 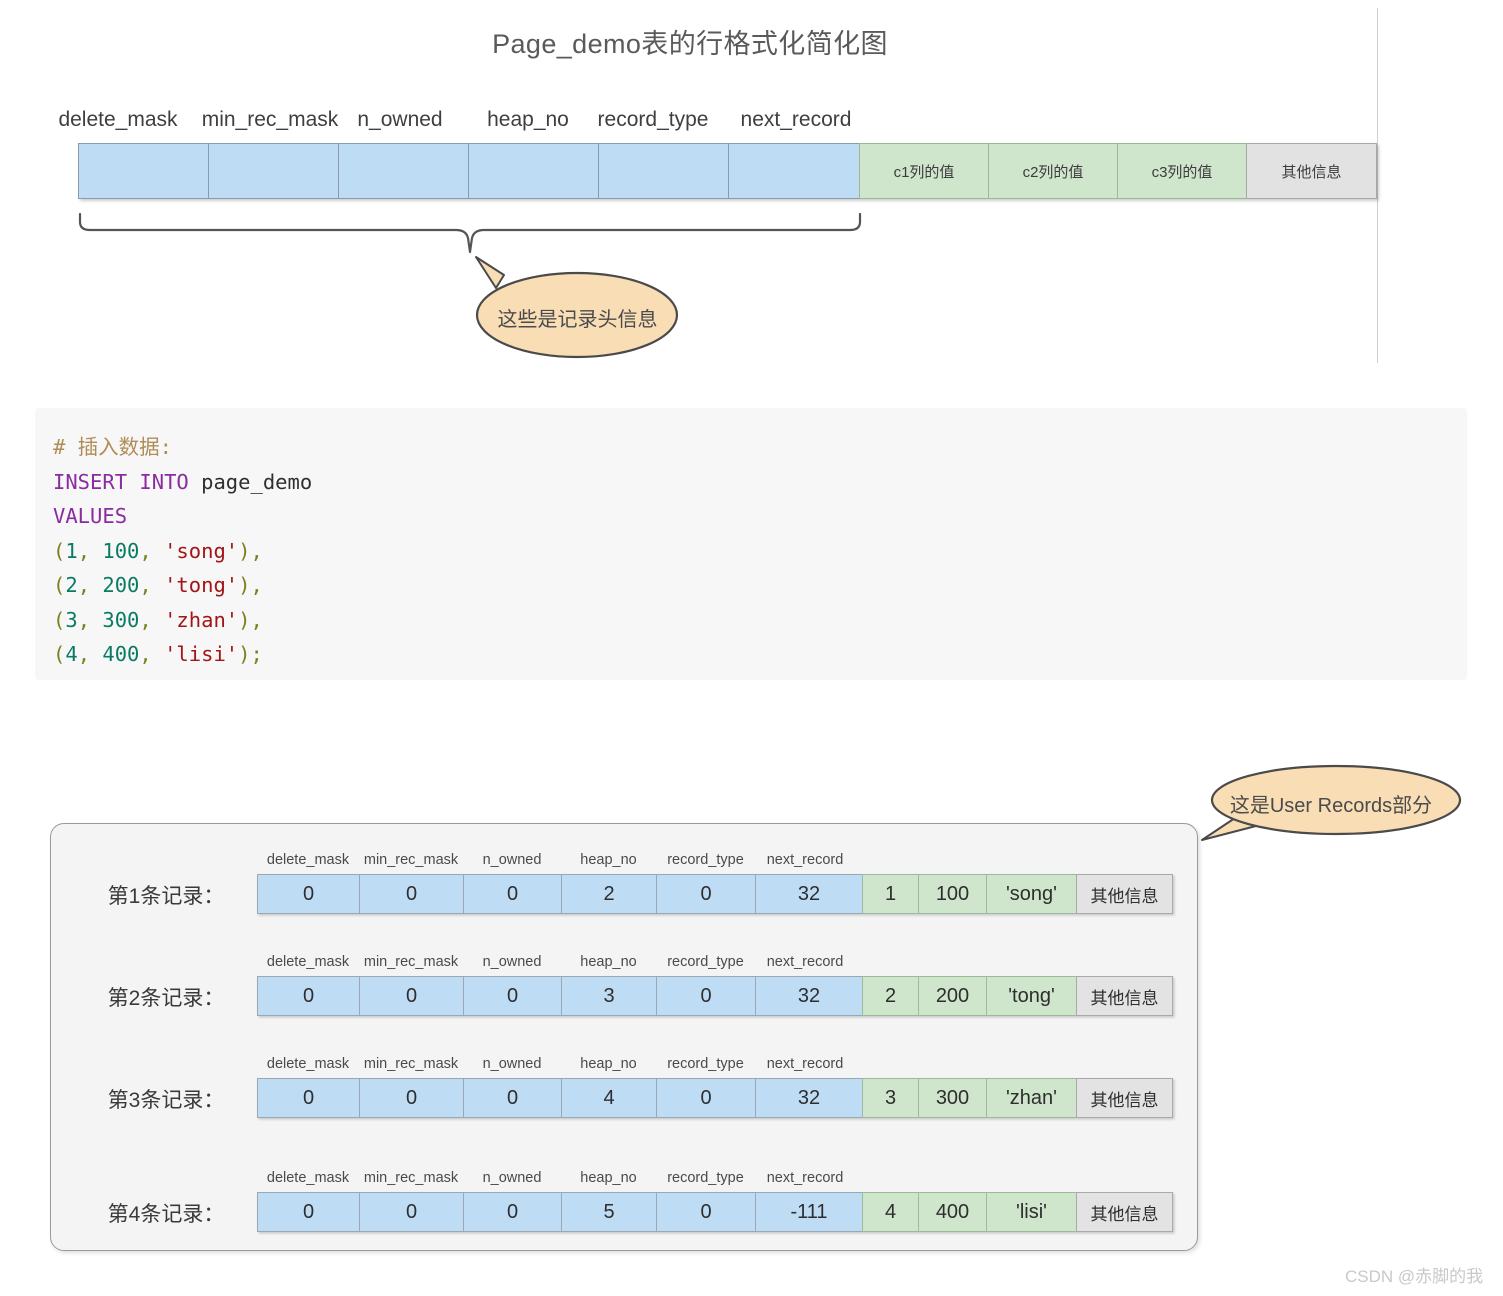 What do you see at coordinates (805, 860) in the screenshot?
I see `row-1-header-next-record: next_record` at bounding box center [805, 860].